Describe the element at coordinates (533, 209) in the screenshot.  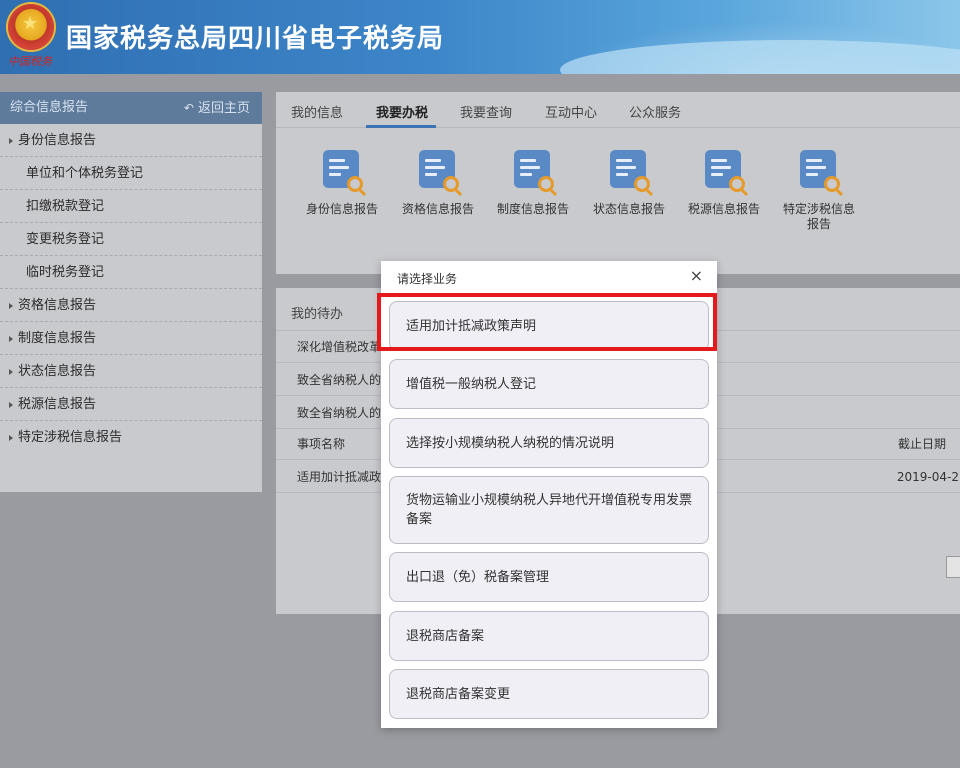
I see `shortcut-label: 制度信息报告` at that location.